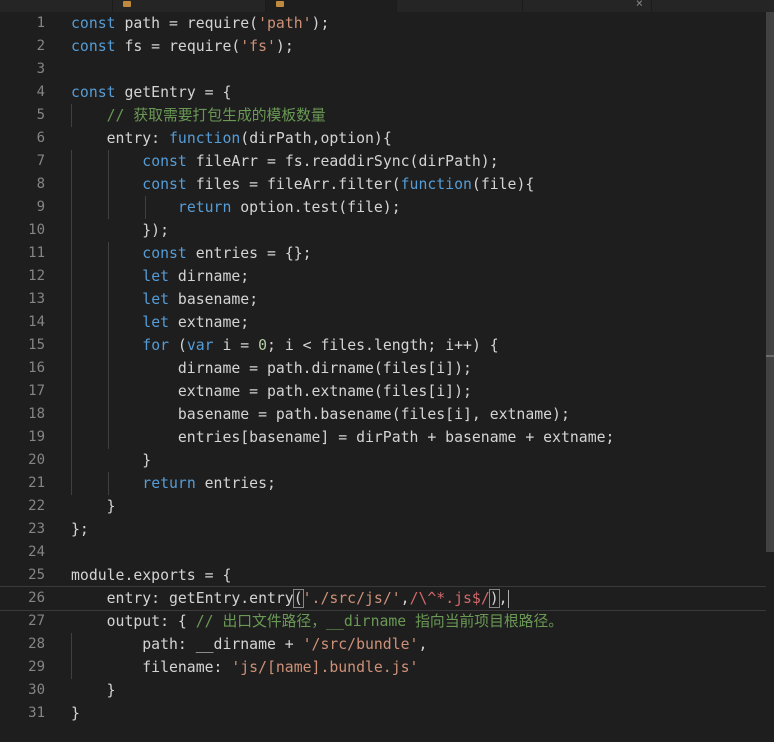 The width and height of the screenshot is (774, 742). I want to click on line-number: 27, so click(36, 621).